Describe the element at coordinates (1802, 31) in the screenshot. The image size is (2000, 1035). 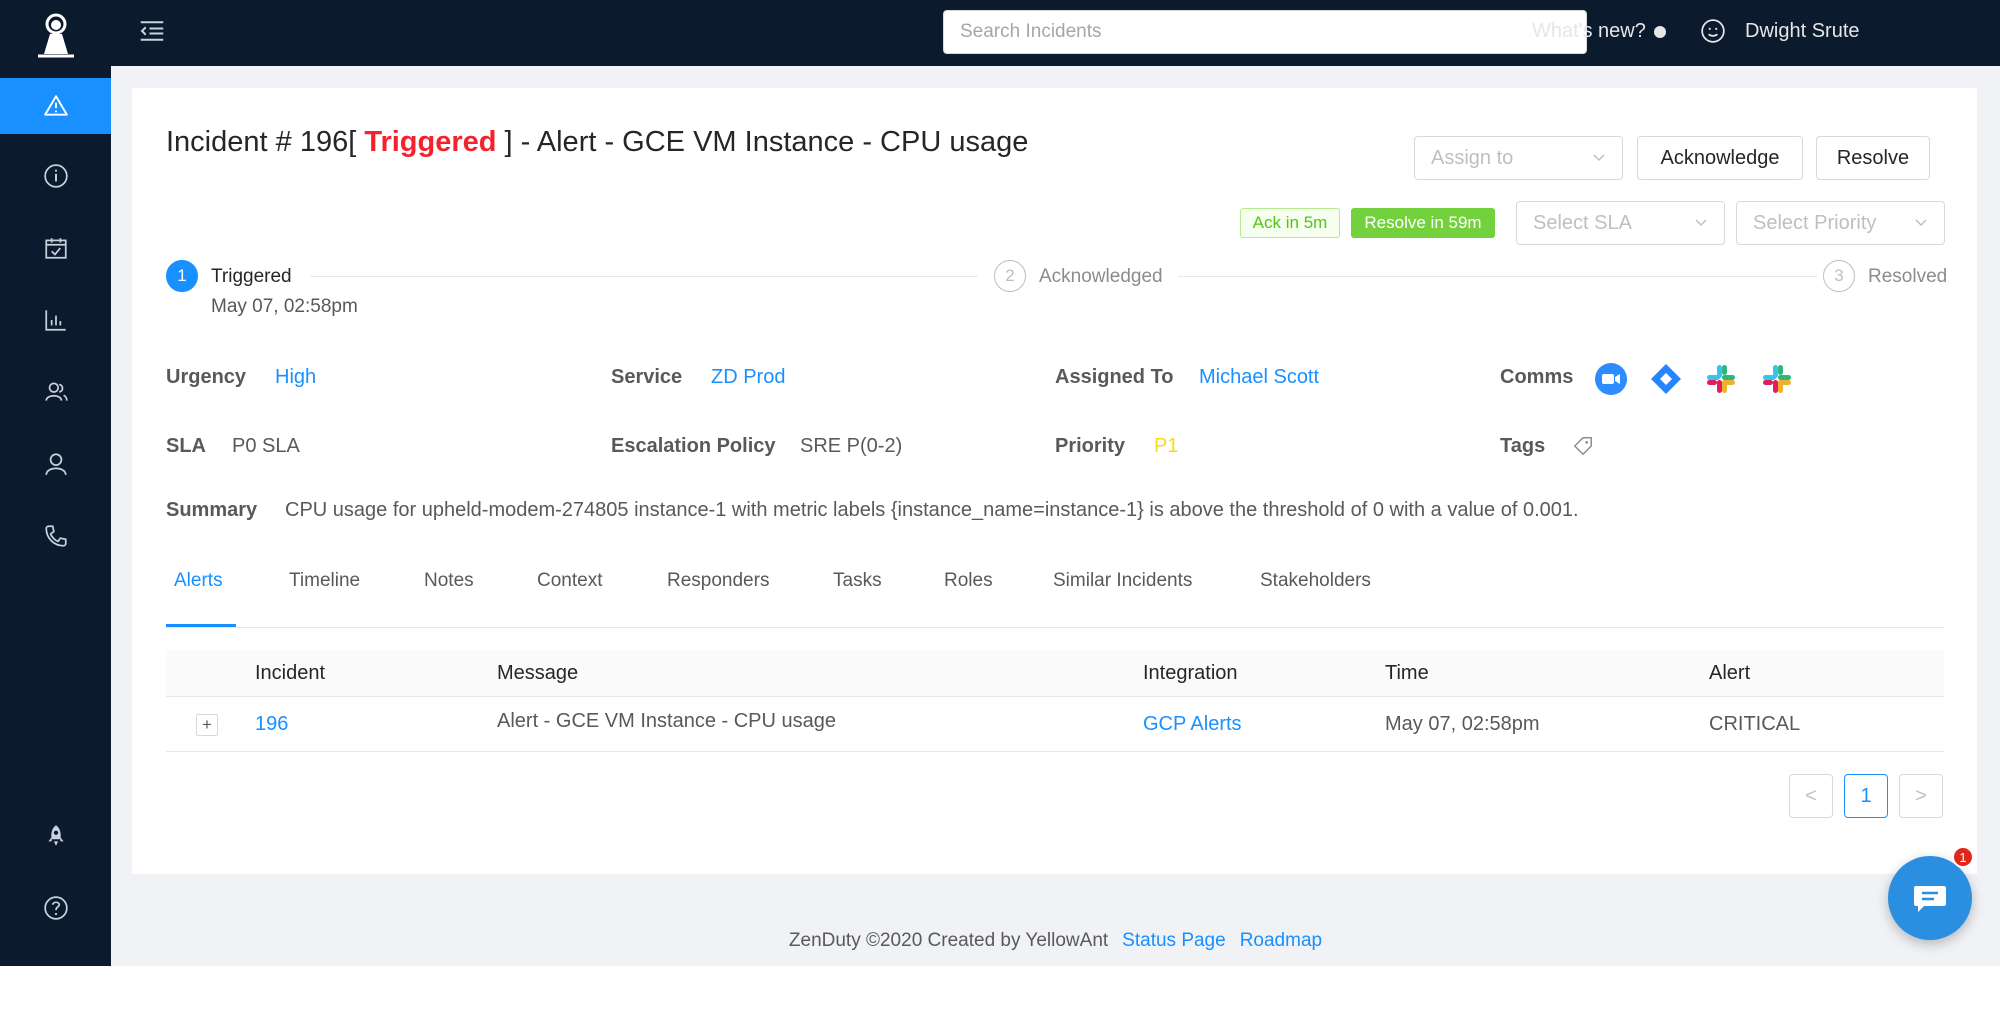
I see `user-name: Dwight Srute` at that location.